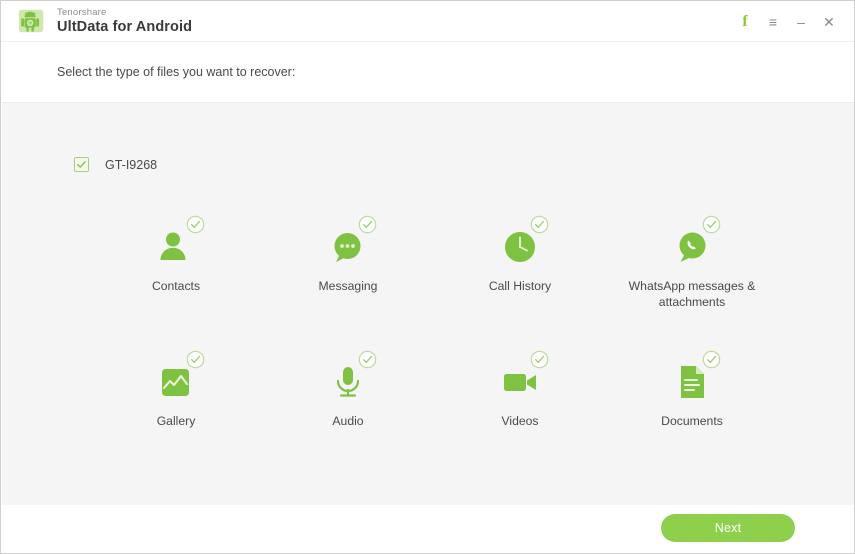  I want to click on facebook-icon: f, so click(745, 21).